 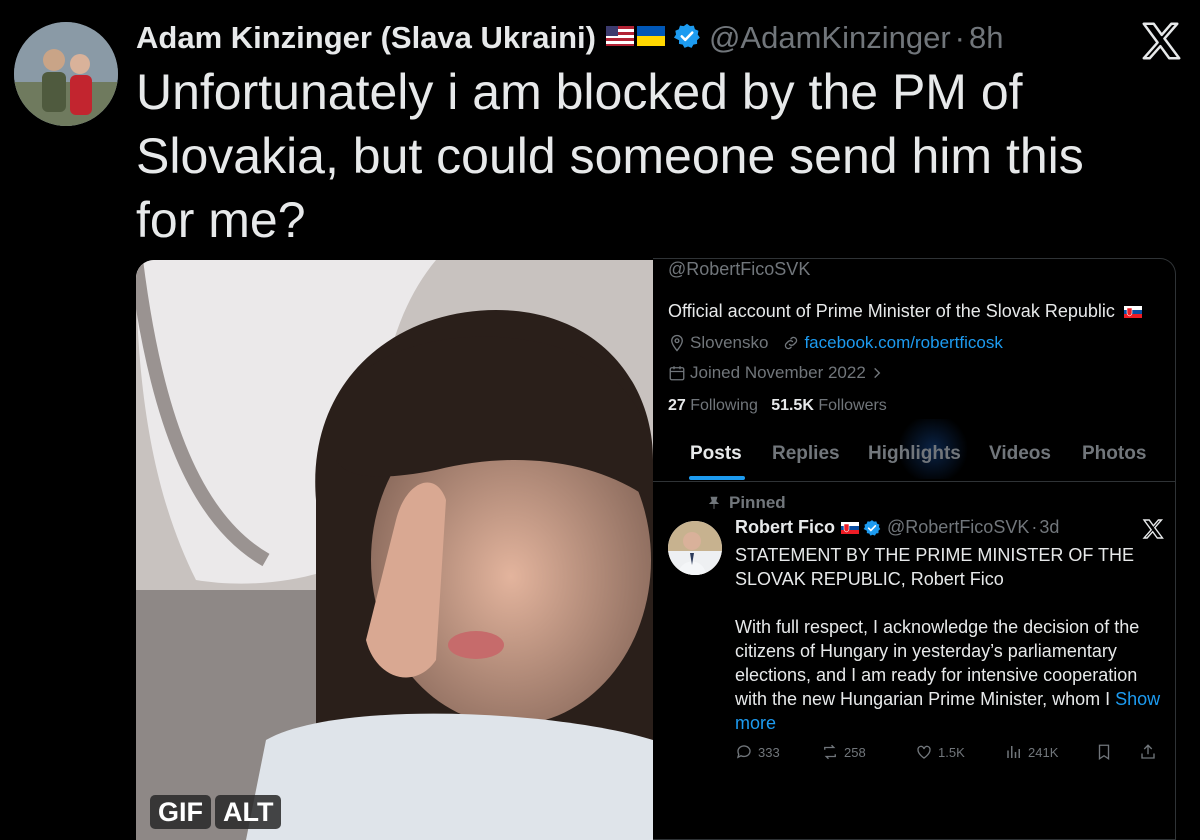 What do you see at coordinates (366, 38) in the screenshot?
I see `author-name: Adam Kinzinger (Slava Ukraini)` at bounding box center [366, 38].